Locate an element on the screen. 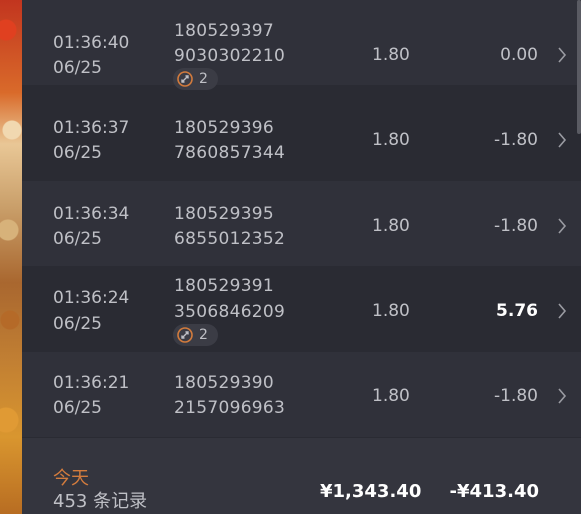  record-time: 01:36:34 is located at coordinates (91, 214).